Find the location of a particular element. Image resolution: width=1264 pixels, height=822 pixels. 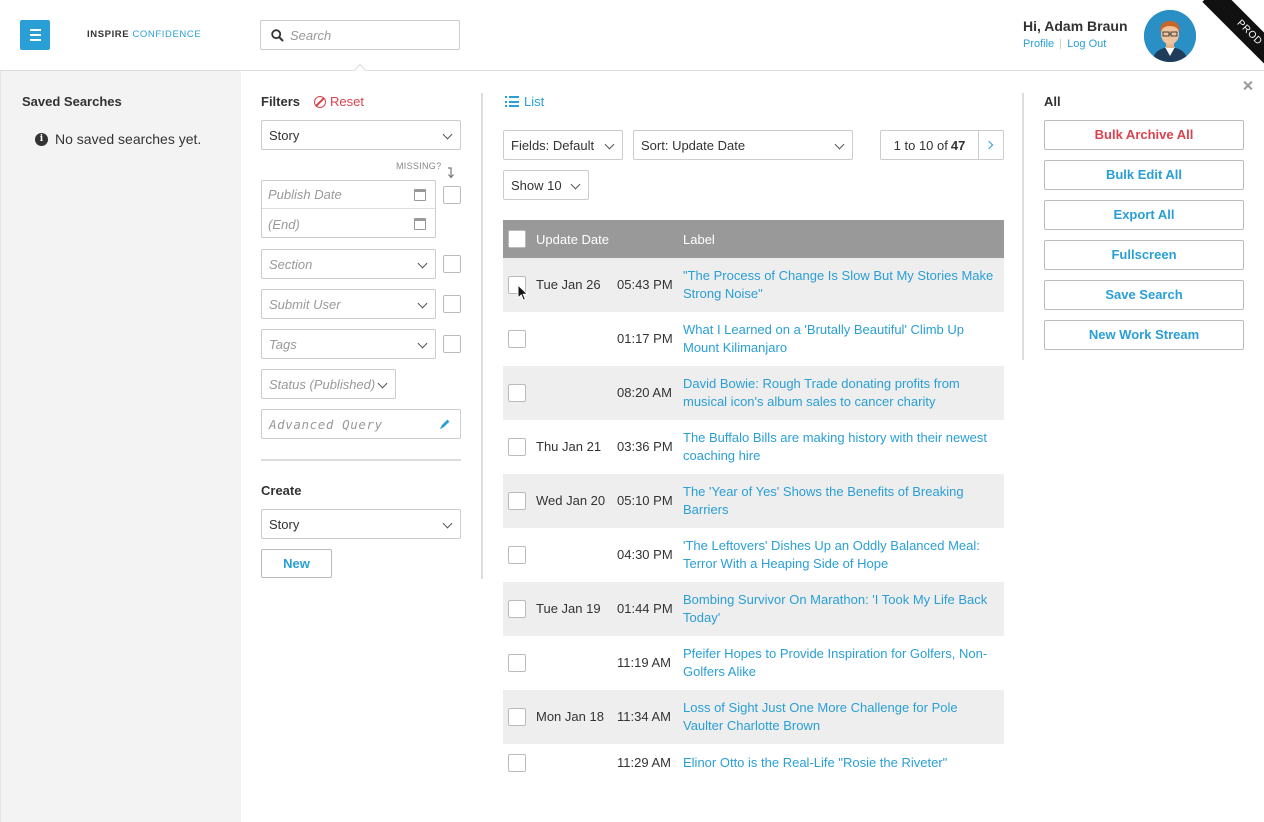

page-size-value: Show 10 is located at coordinates (536, 185).